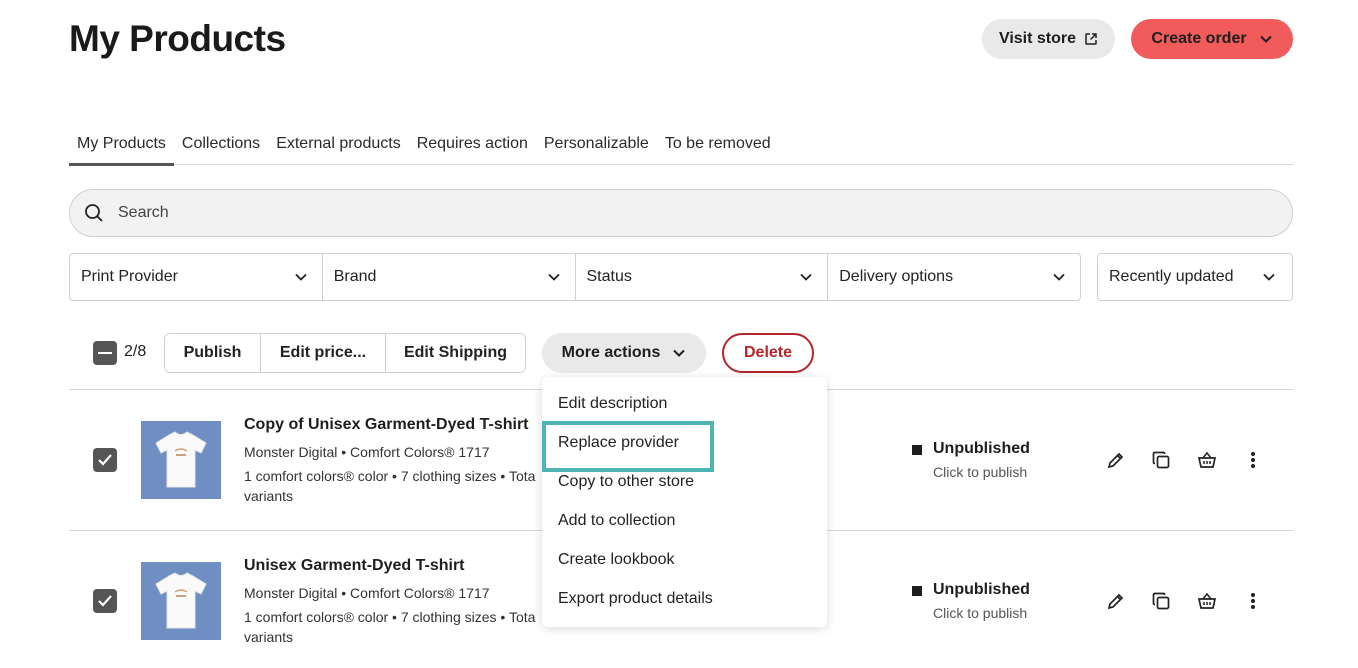  What do you see at coordinates (1037, 38) in the screenshot?
I see `visit-store-label: Visit store` at bounding box center [1037, 38].